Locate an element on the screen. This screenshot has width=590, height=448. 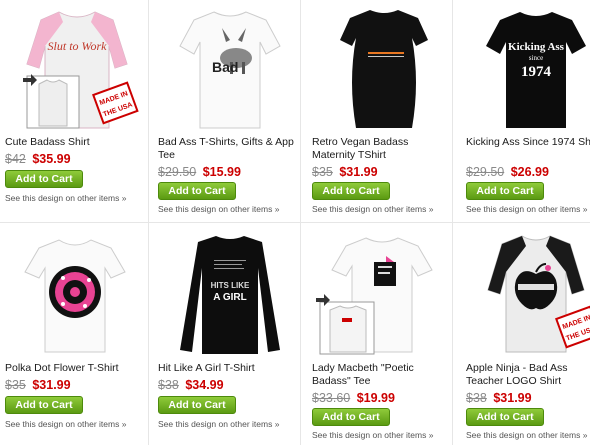
svg-text: Slut to Work is located at coordinates (78, 46).